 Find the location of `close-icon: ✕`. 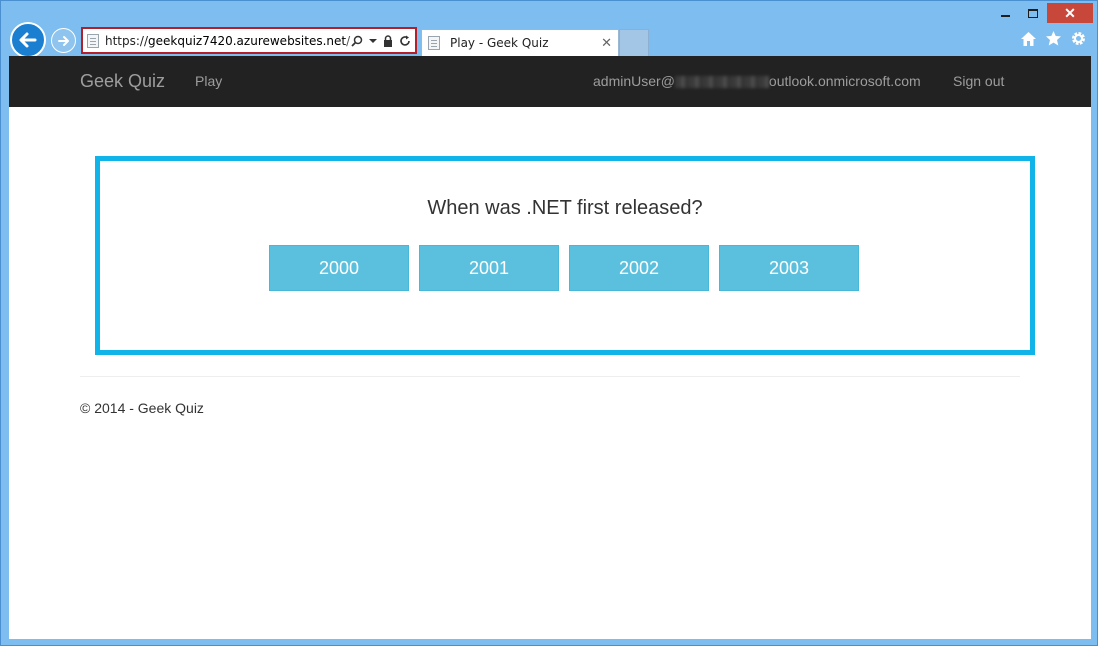

close-icon: ✕ is located at coordinates (1070, 12).